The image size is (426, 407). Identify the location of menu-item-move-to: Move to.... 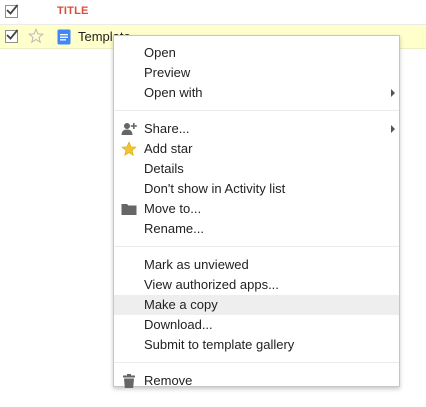
(256, 209).